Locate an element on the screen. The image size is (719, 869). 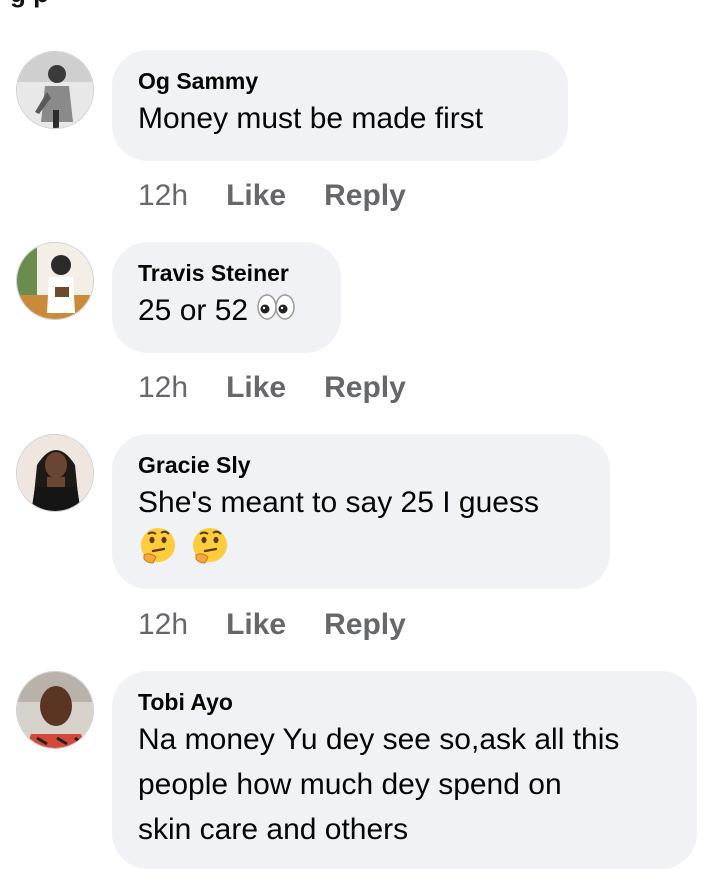
comment-text: 25 or 52 is located at coordinates (226, 311).